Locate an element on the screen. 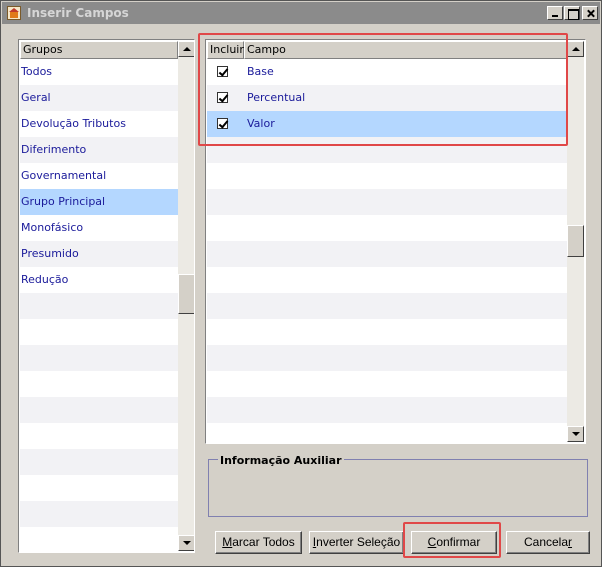  group-item: Todos is located at coordinates (99, 72).